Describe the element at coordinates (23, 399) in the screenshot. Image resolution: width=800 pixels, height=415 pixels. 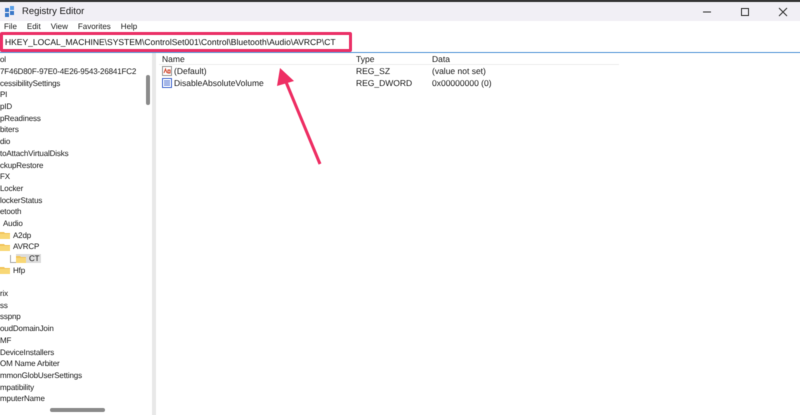
I see `tree-item: mputerName` at that location.